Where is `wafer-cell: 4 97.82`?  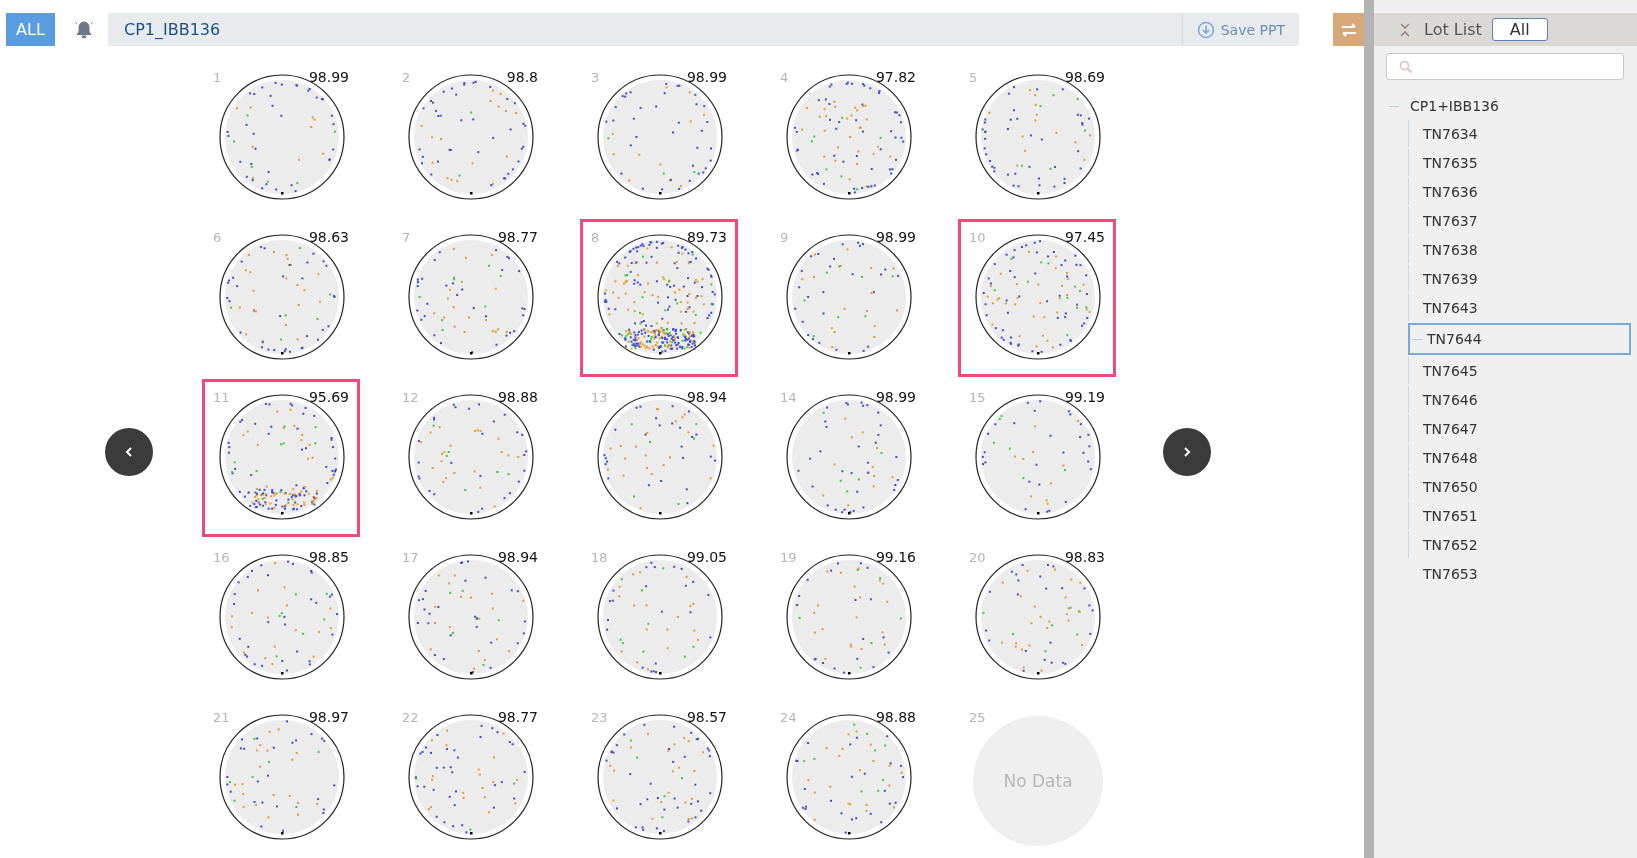
wafer-cell: 4 97.82 is located at coordinates (848, 138).